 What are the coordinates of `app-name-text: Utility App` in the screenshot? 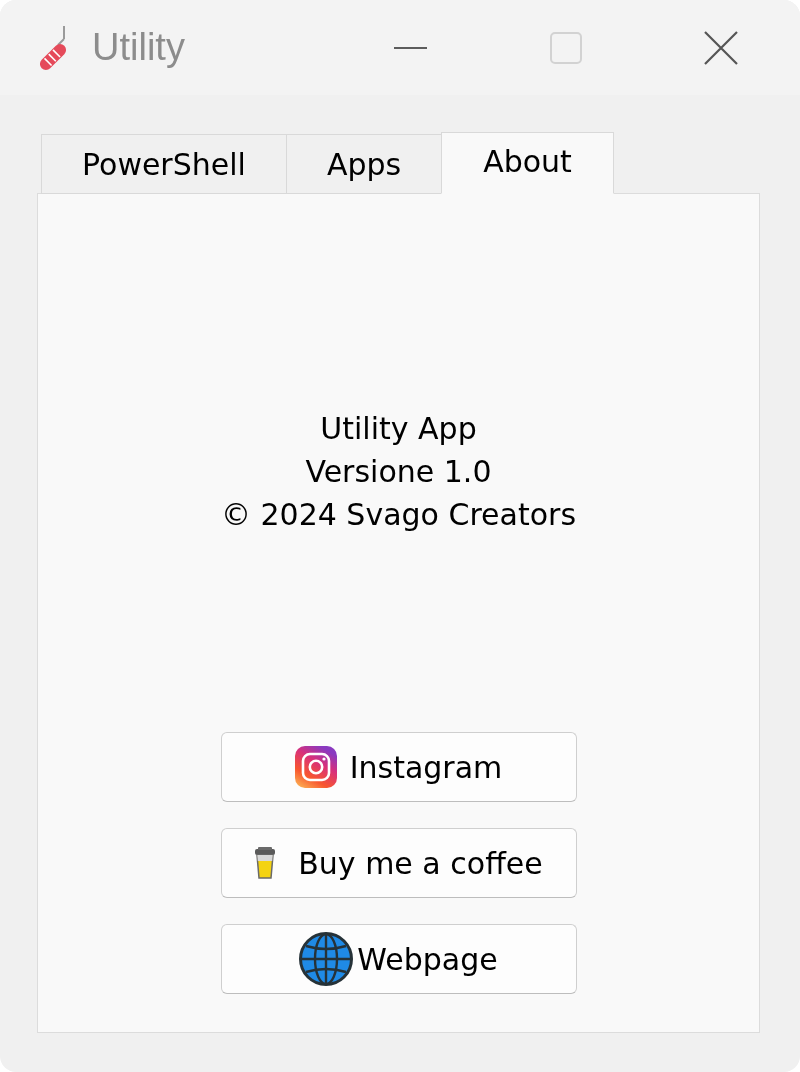 It's located at (398, 429).